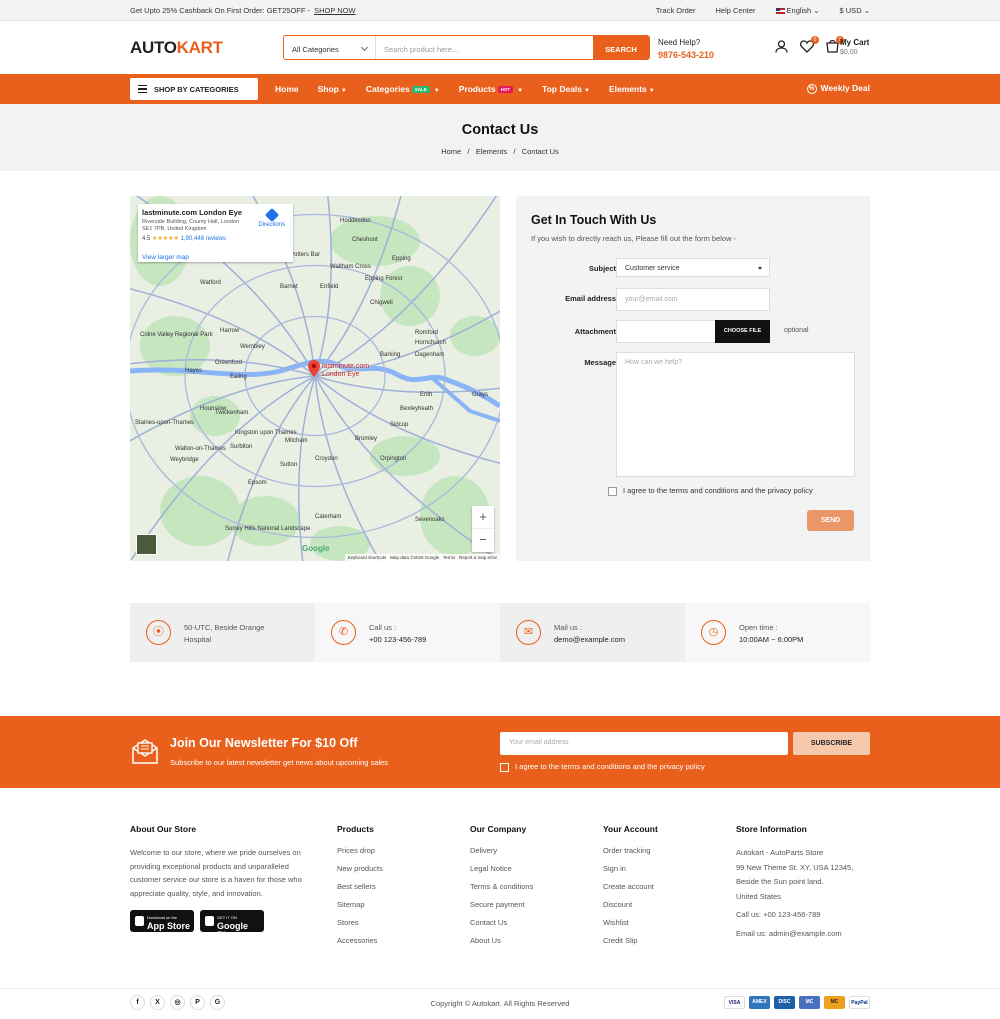  Describe the element at coordinates (346, 370) in the screenshot. I see `map-pin-label: lastminute.com London Eye` at that location.